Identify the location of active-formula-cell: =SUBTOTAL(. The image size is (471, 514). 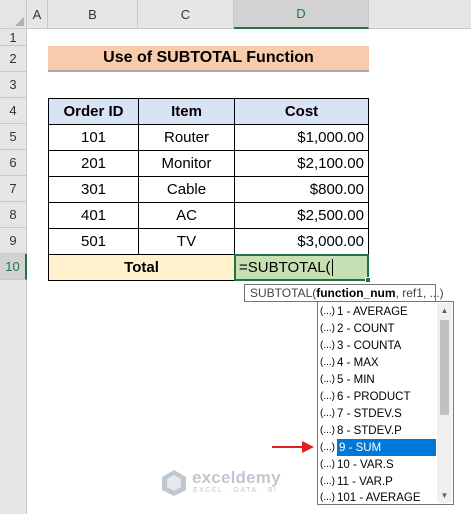
(301, 267).